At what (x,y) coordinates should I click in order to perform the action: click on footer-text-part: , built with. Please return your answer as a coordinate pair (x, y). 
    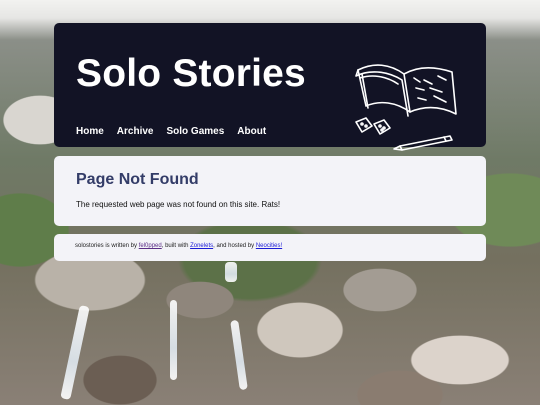
    Looking at the image, I should click on (176, 246).